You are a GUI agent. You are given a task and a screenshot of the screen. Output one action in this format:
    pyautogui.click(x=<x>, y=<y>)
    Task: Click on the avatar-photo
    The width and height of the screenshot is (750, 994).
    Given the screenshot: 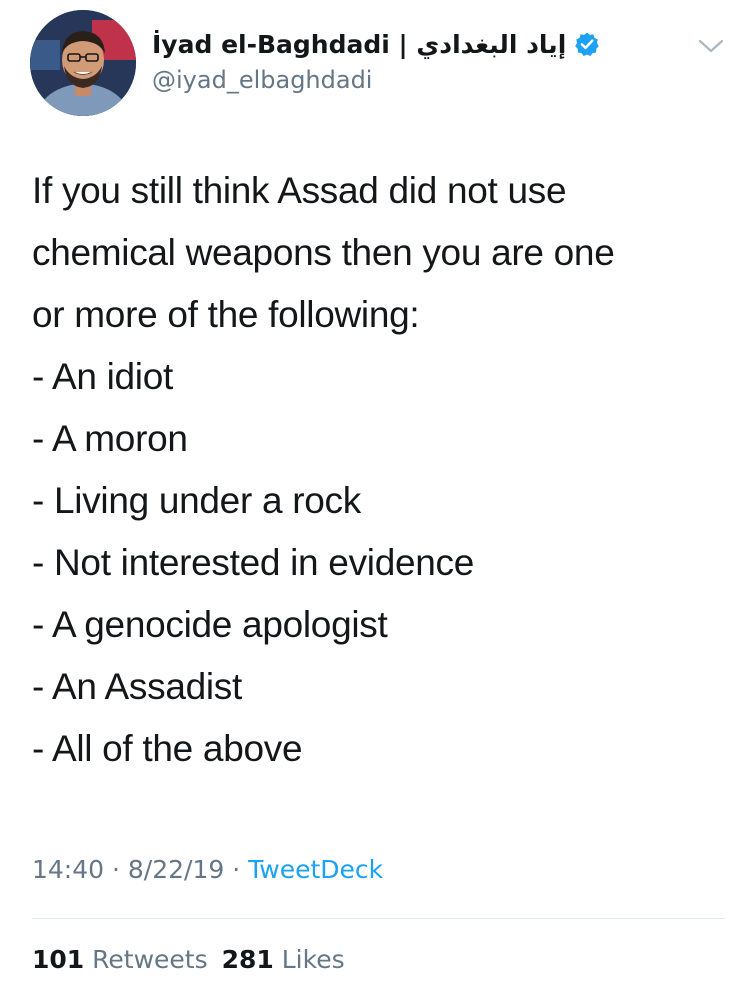 What is the action you would take?
    pyautogui.click(x=83, y=63)
    